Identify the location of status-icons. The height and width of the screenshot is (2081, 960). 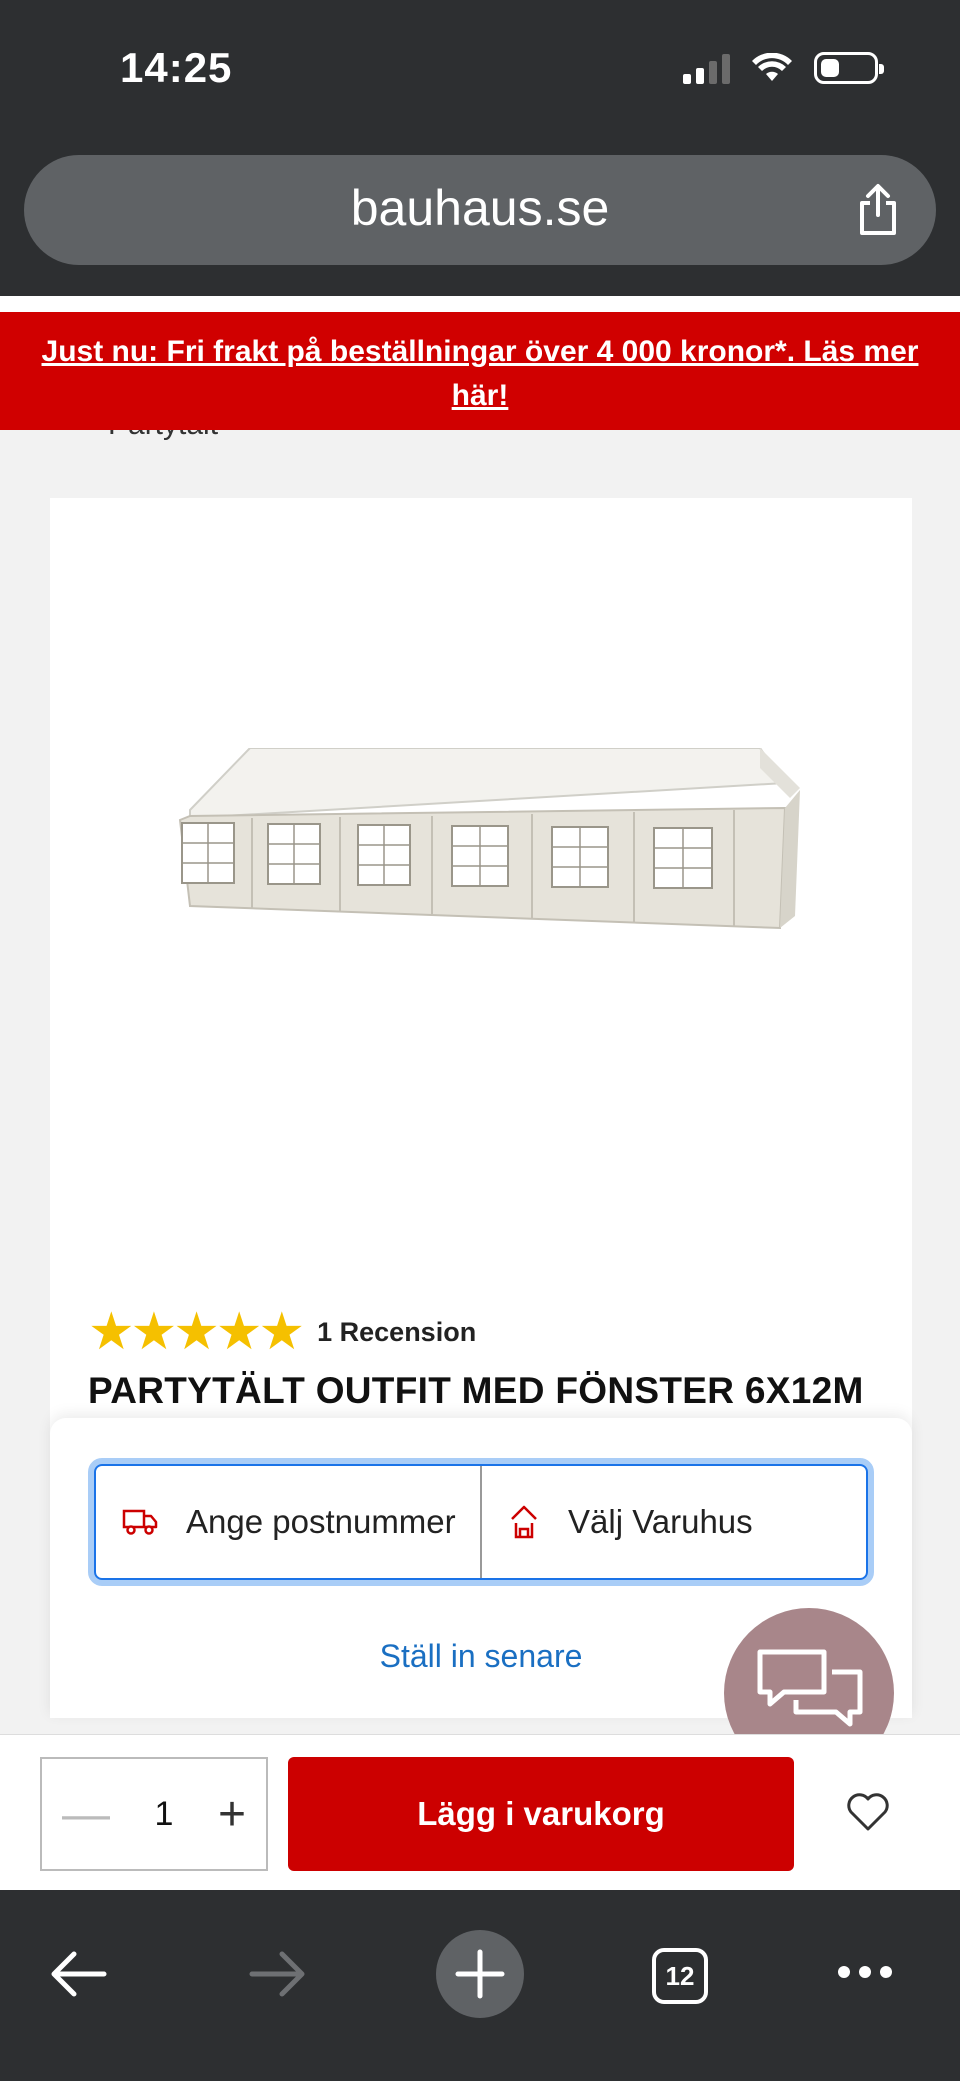
(783, 68).